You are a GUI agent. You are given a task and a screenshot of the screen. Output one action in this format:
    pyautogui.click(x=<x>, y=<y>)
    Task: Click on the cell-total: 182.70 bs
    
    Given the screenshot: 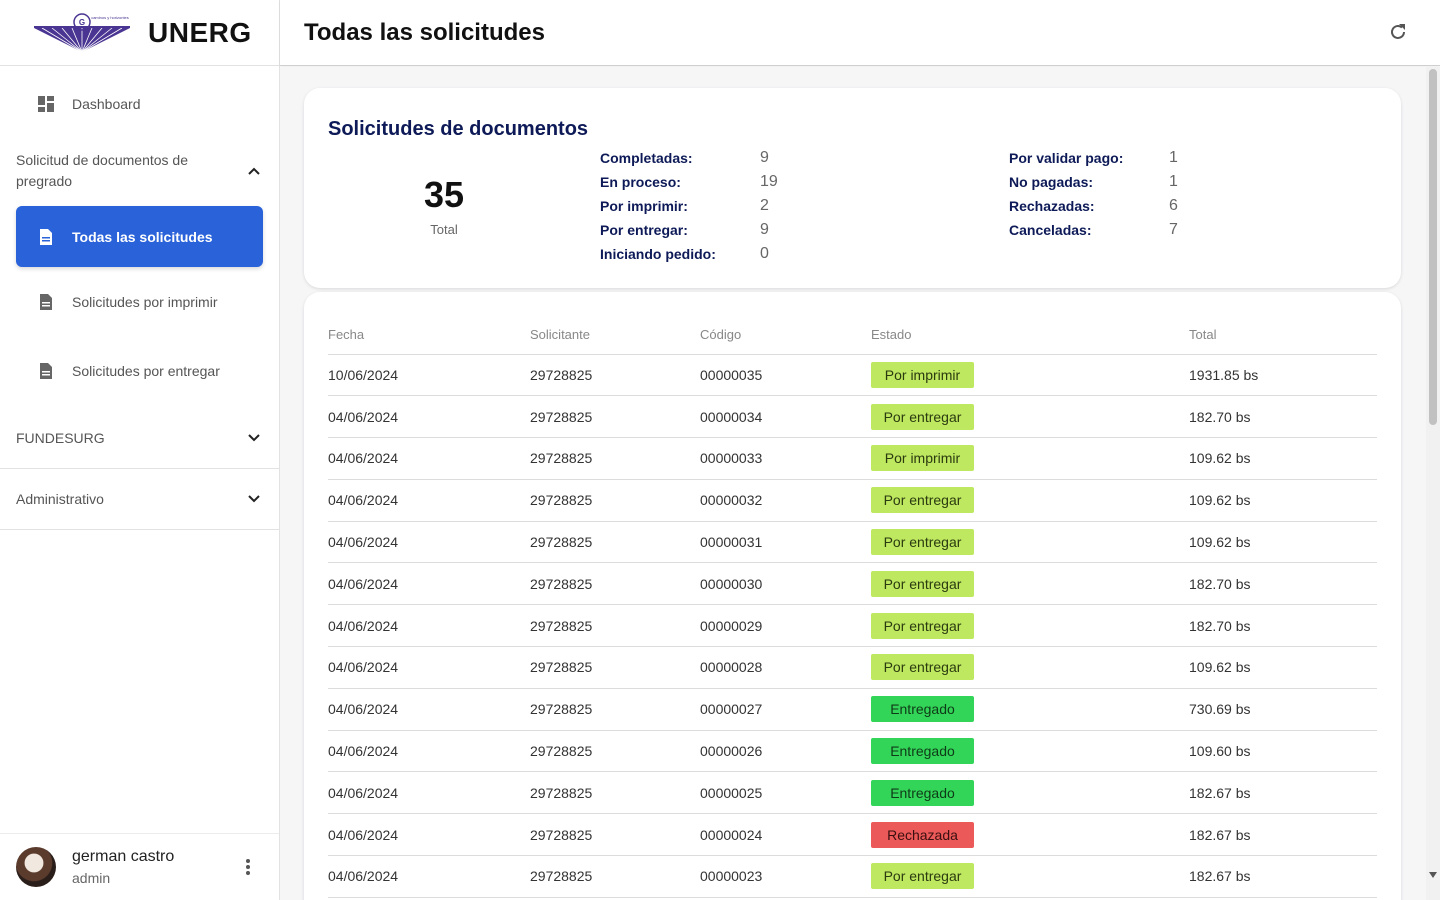 What is the action you would take?
    pyautogui.click(x=1283, y=417)
    